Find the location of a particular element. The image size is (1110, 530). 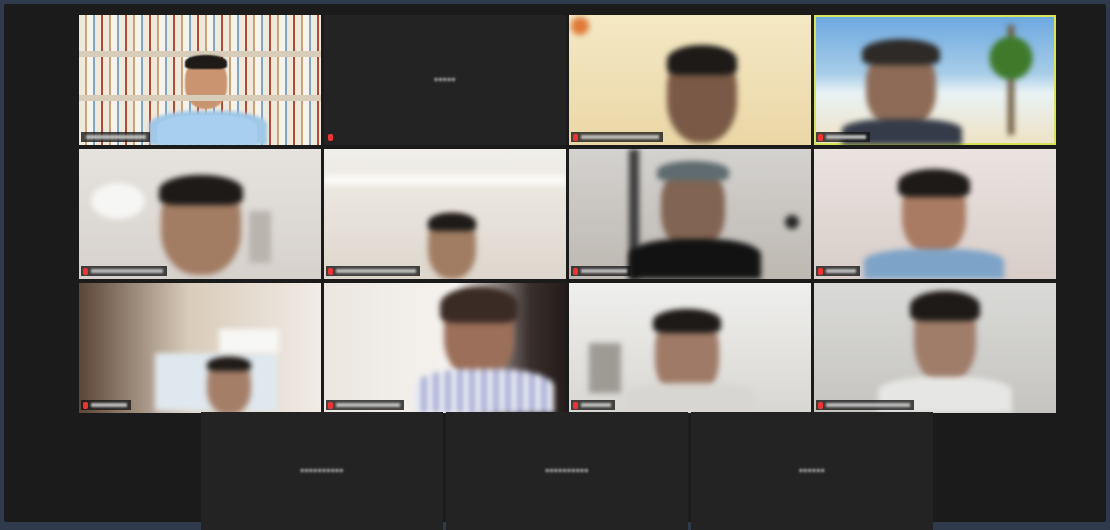

no-video-participant-tile-3: •••••• is located at coordinates (812, 471).